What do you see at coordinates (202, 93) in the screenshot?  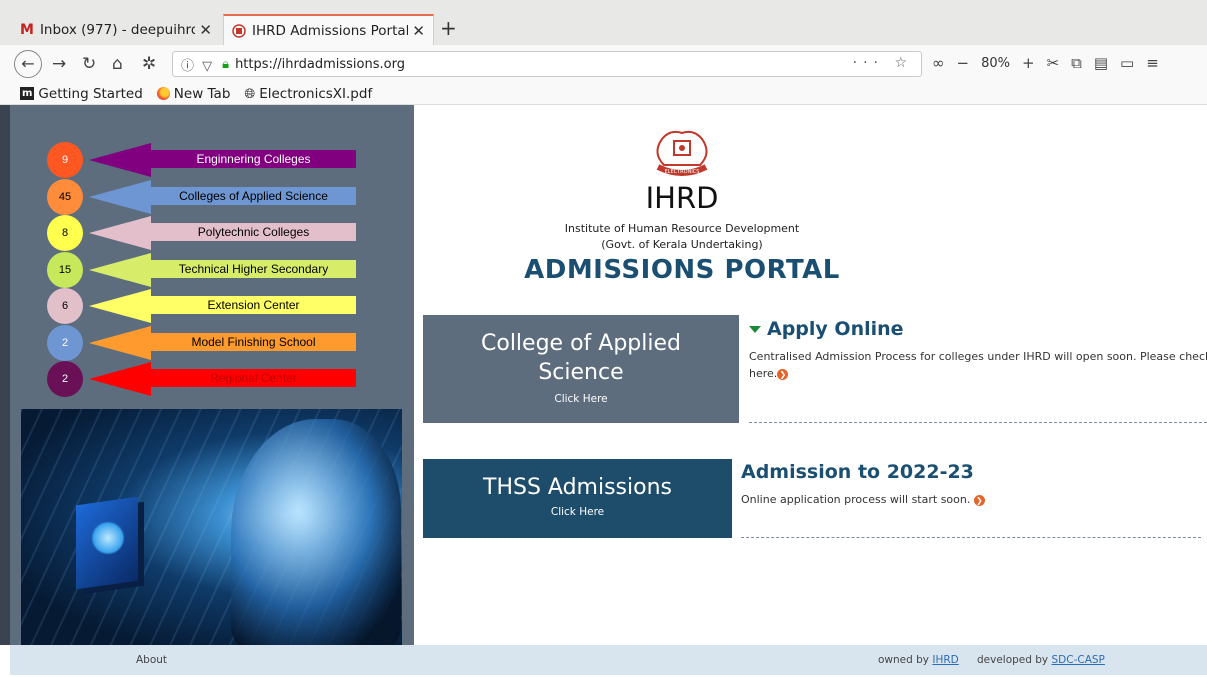 I see `bookmark-label: New Tab` at bounding box center [202, 93].